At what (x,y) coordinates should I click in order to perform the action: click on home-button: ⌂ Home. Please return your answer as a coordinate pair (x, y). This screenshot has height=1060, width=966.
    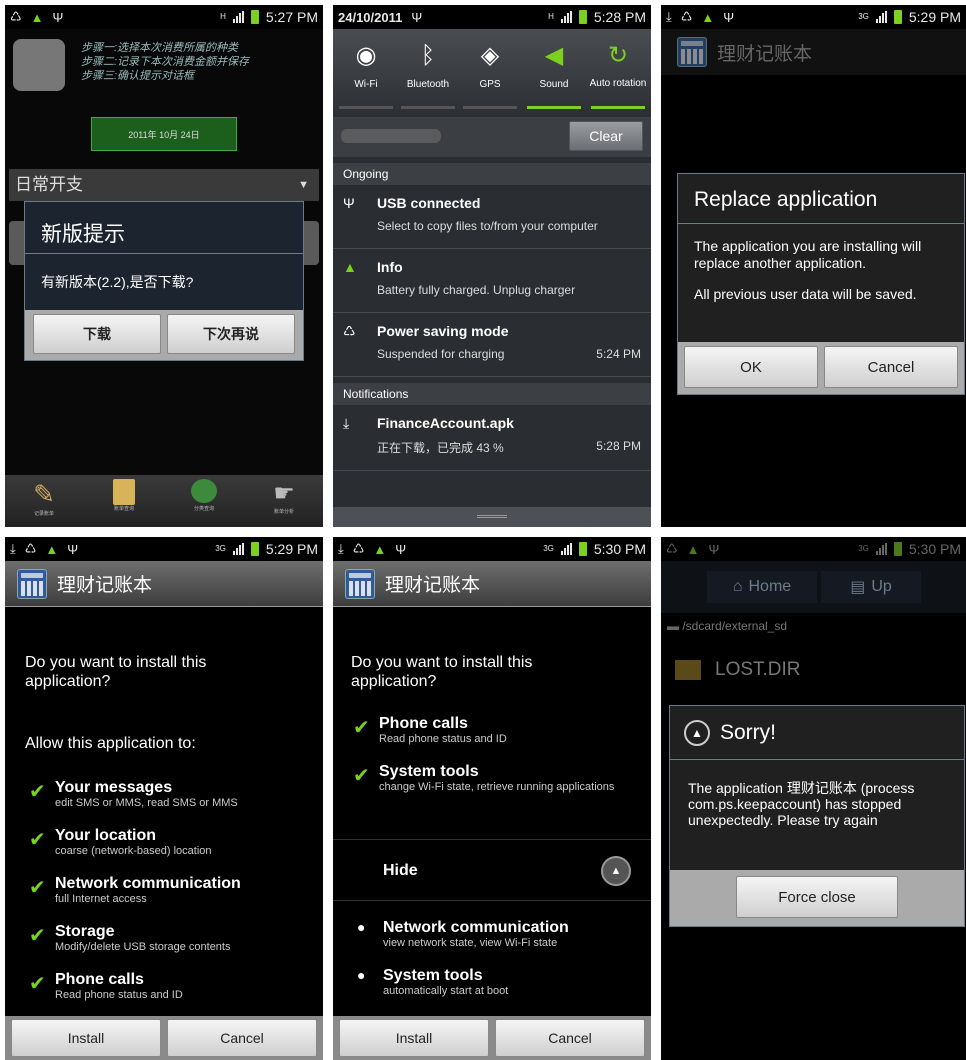
    Looking at the image, I should click on (762, 587).